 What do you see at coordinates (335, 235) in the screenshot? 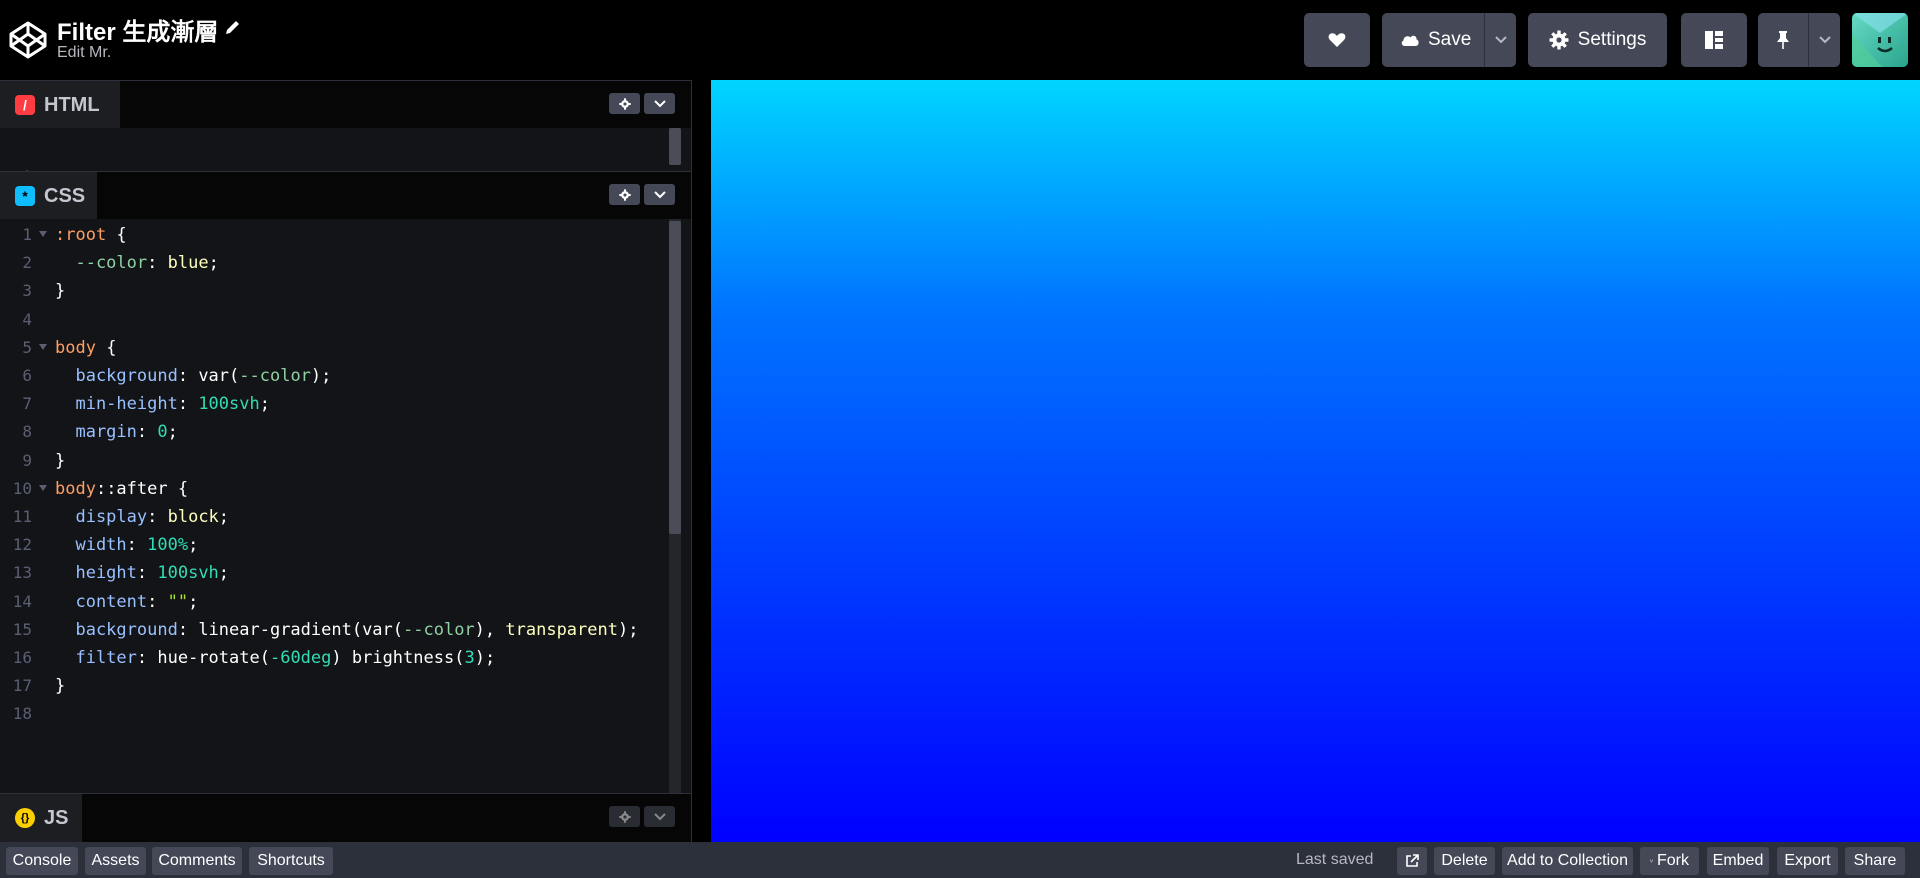
I see `css-code-line: 1 :root {` at bounding box center [335, 235].